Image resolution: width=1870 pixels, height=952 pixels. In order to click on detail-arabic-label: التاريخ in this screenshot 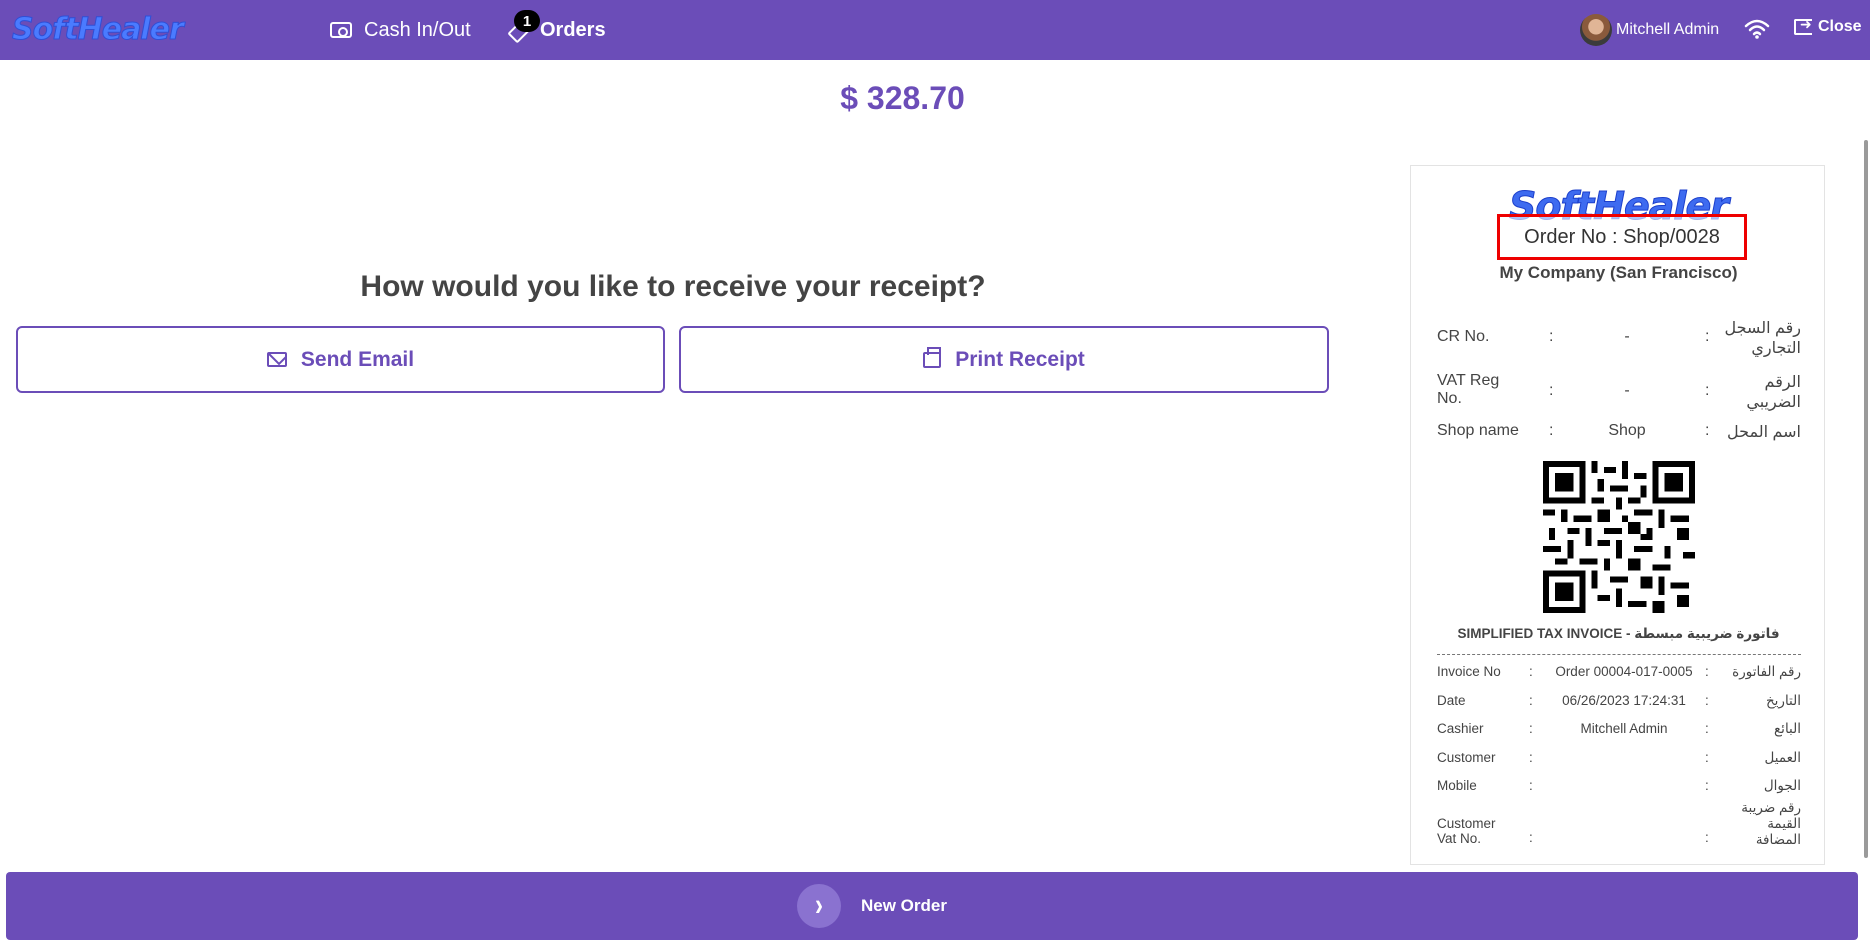, I will do `click(1783, 700)`.